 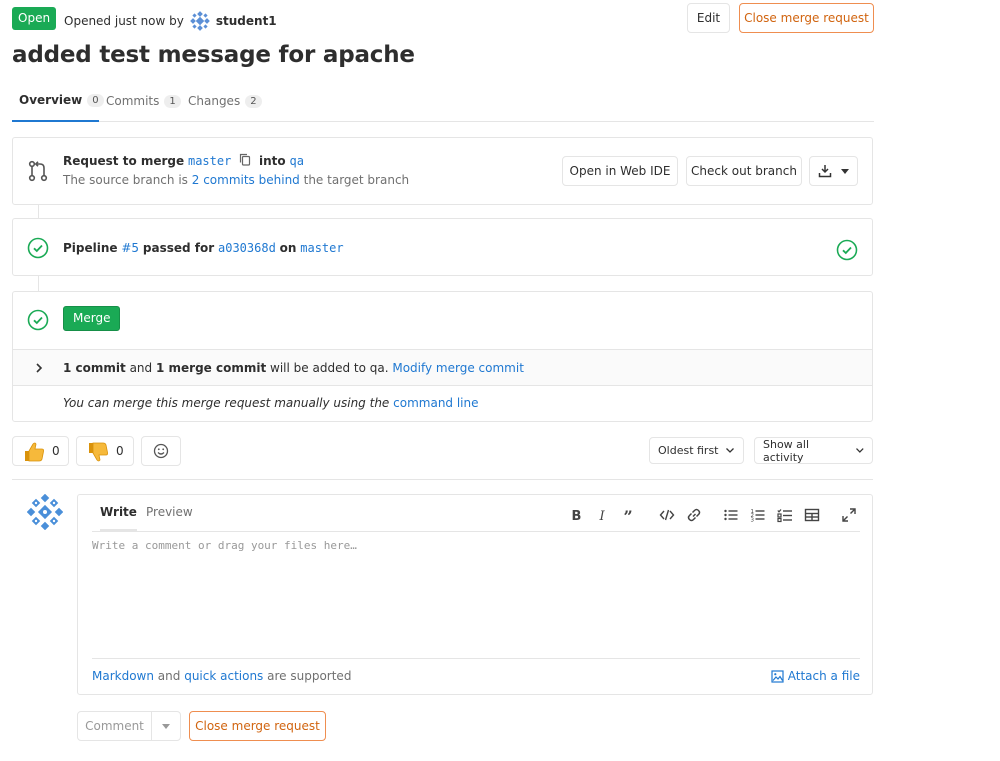 What do you see at coordinates (94, 368) in the screenshot?
I see `commit-count: 1 commit` at bounding box center [94, 368].